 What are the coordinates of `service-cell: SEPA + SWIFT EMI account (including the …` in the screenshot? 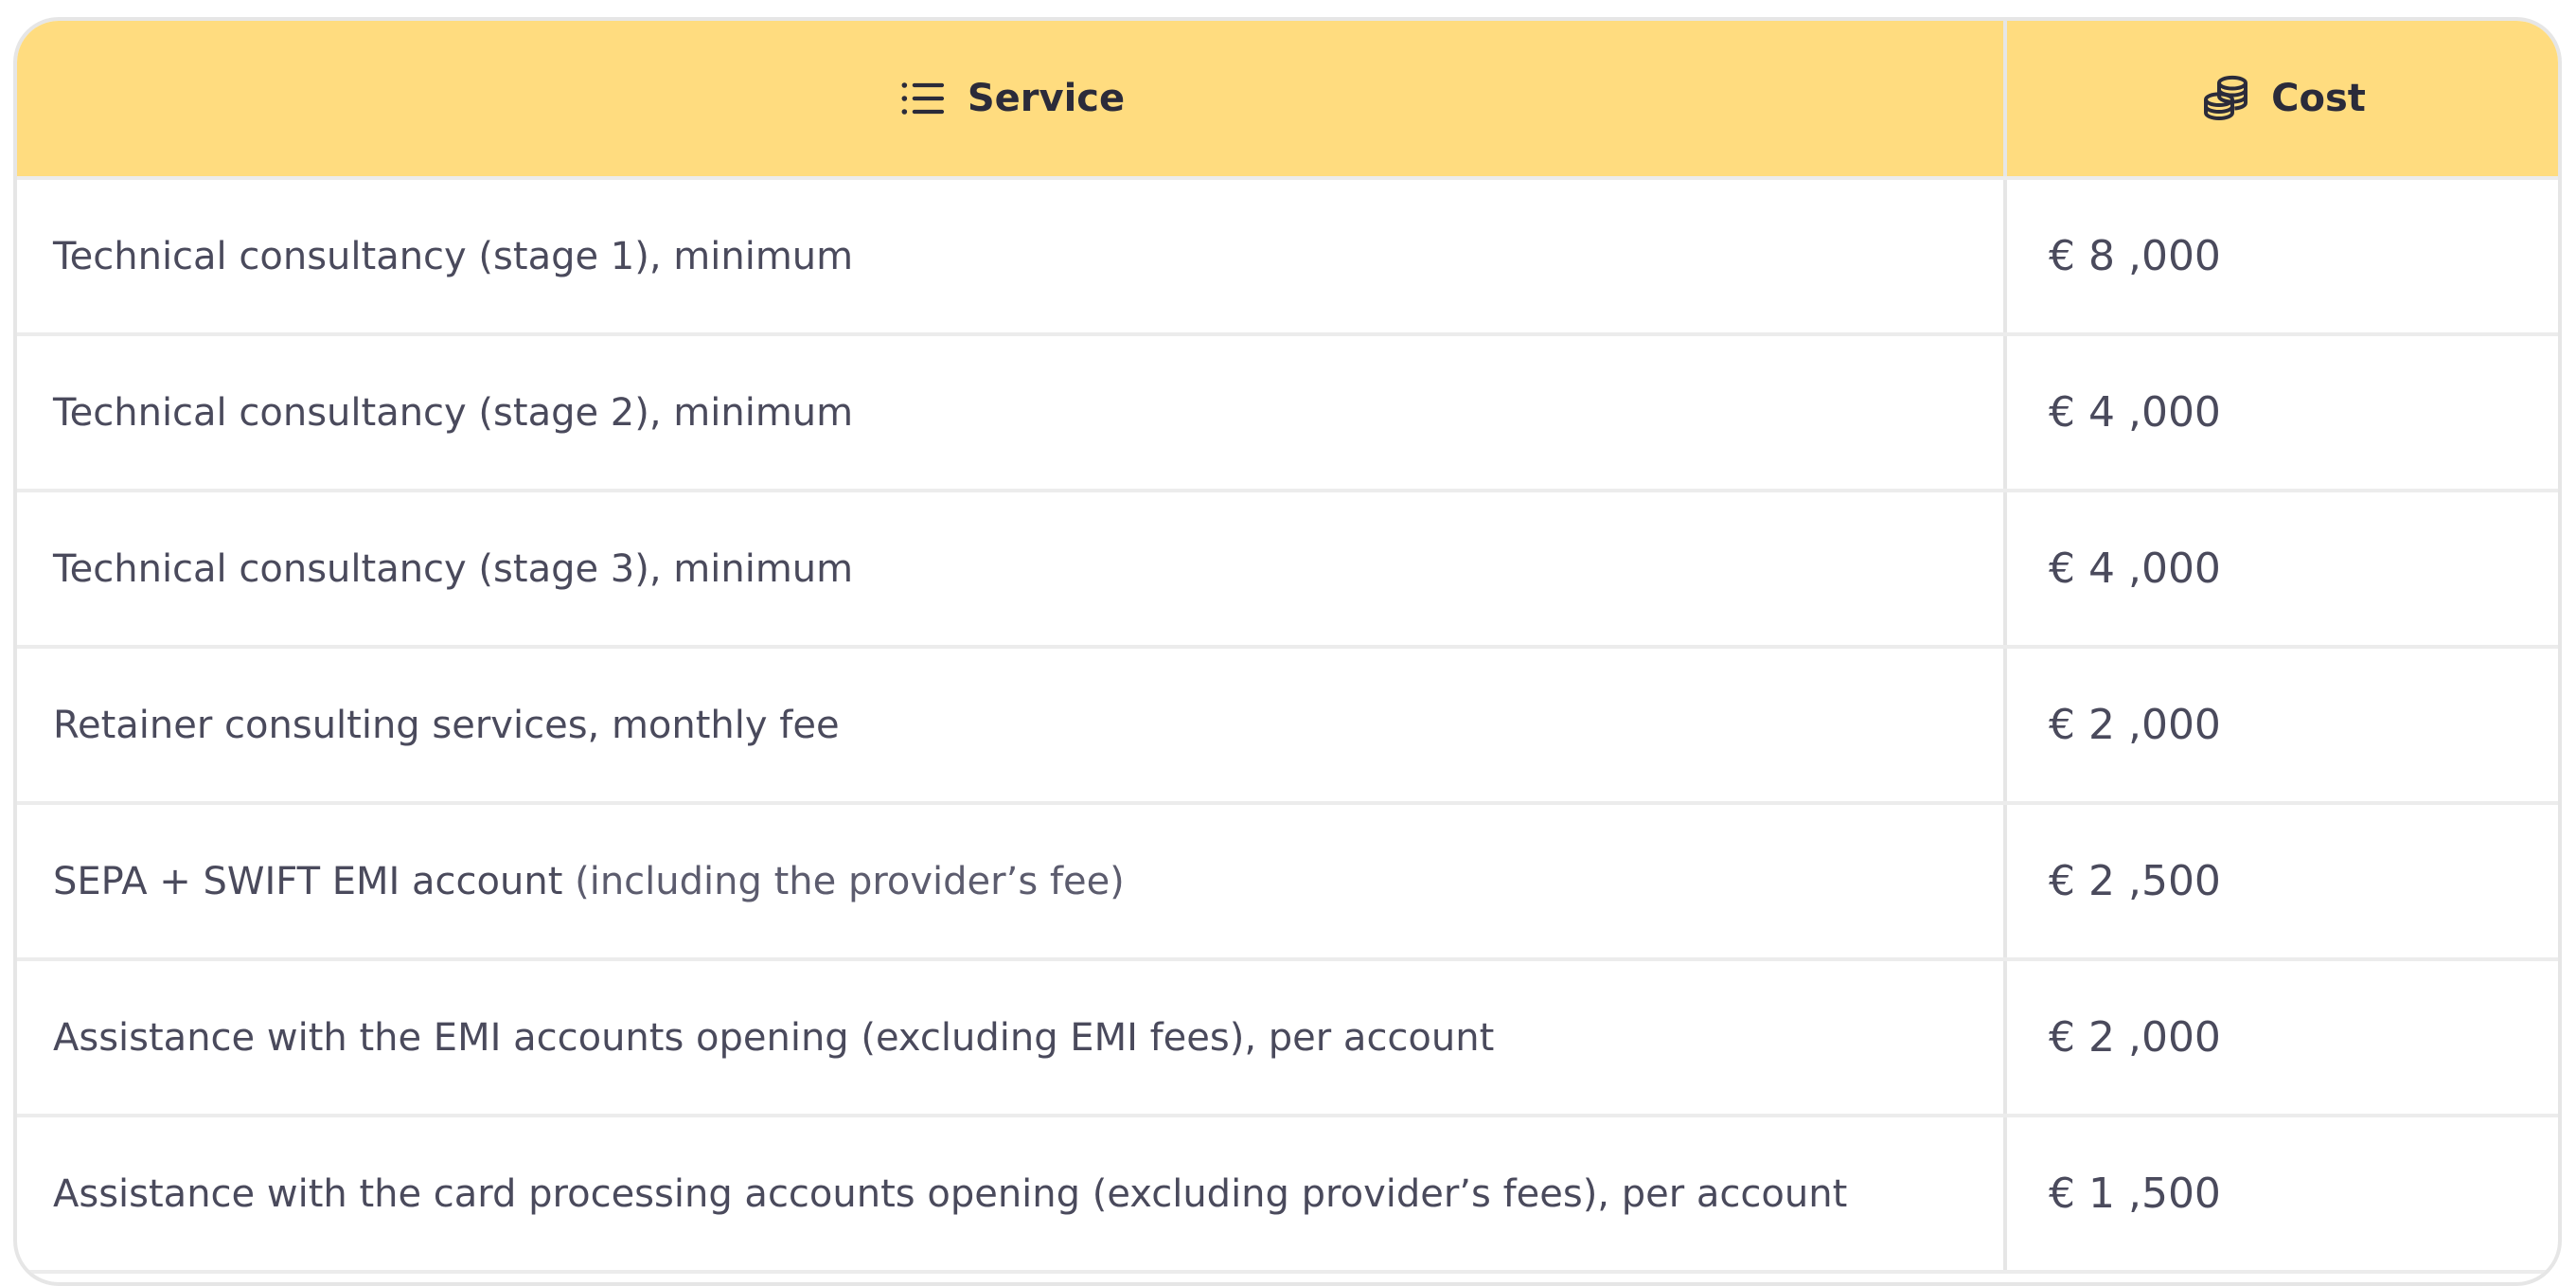 It's located at (1011, 882).